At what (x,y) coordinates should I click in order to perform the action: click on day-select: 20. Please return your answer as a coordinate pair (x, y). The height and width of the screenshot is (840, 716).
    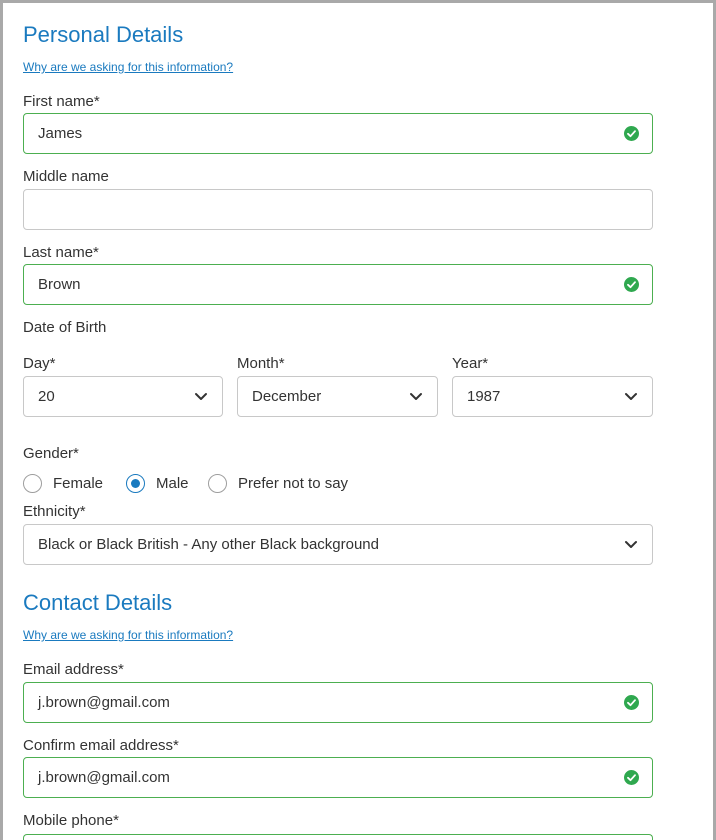
    Looking at the image, I should click on (123, 396).